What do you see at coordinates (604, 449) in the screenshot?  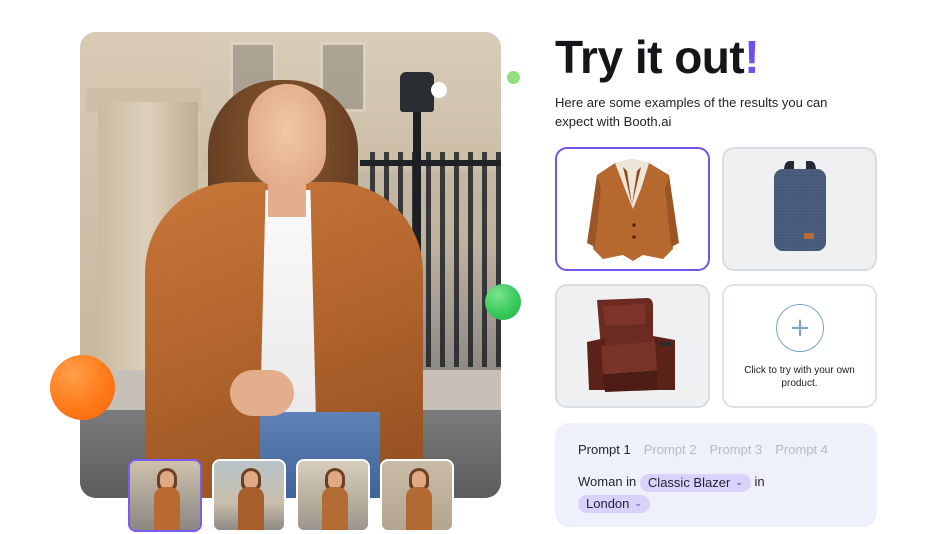 I see `tab-prompt-1: Prompt 1` at bounding box center [604, 449].